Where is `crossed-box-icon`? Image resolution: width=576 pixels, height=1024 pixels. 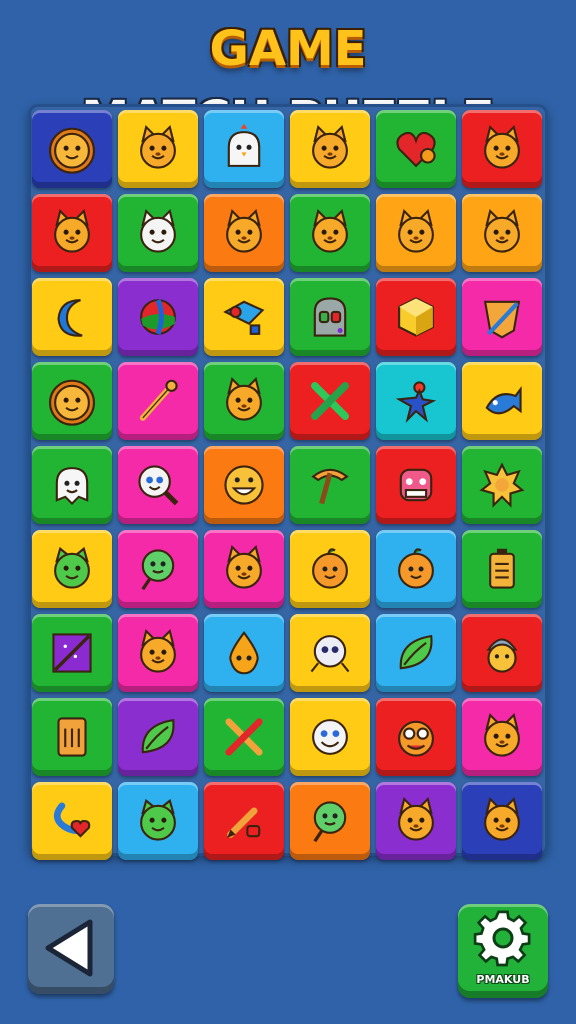
crossed-box-icon is located at coordinates (72, 653).